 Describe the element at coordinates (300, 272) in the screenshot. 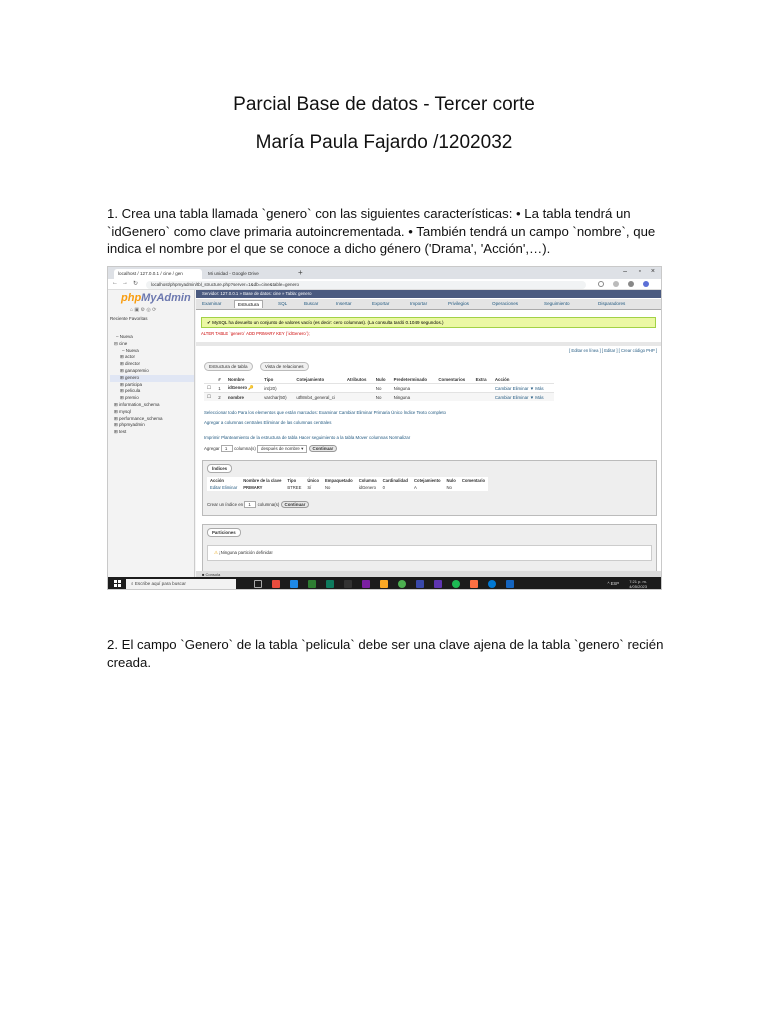

I see `new-tab-icon: +` at that location.